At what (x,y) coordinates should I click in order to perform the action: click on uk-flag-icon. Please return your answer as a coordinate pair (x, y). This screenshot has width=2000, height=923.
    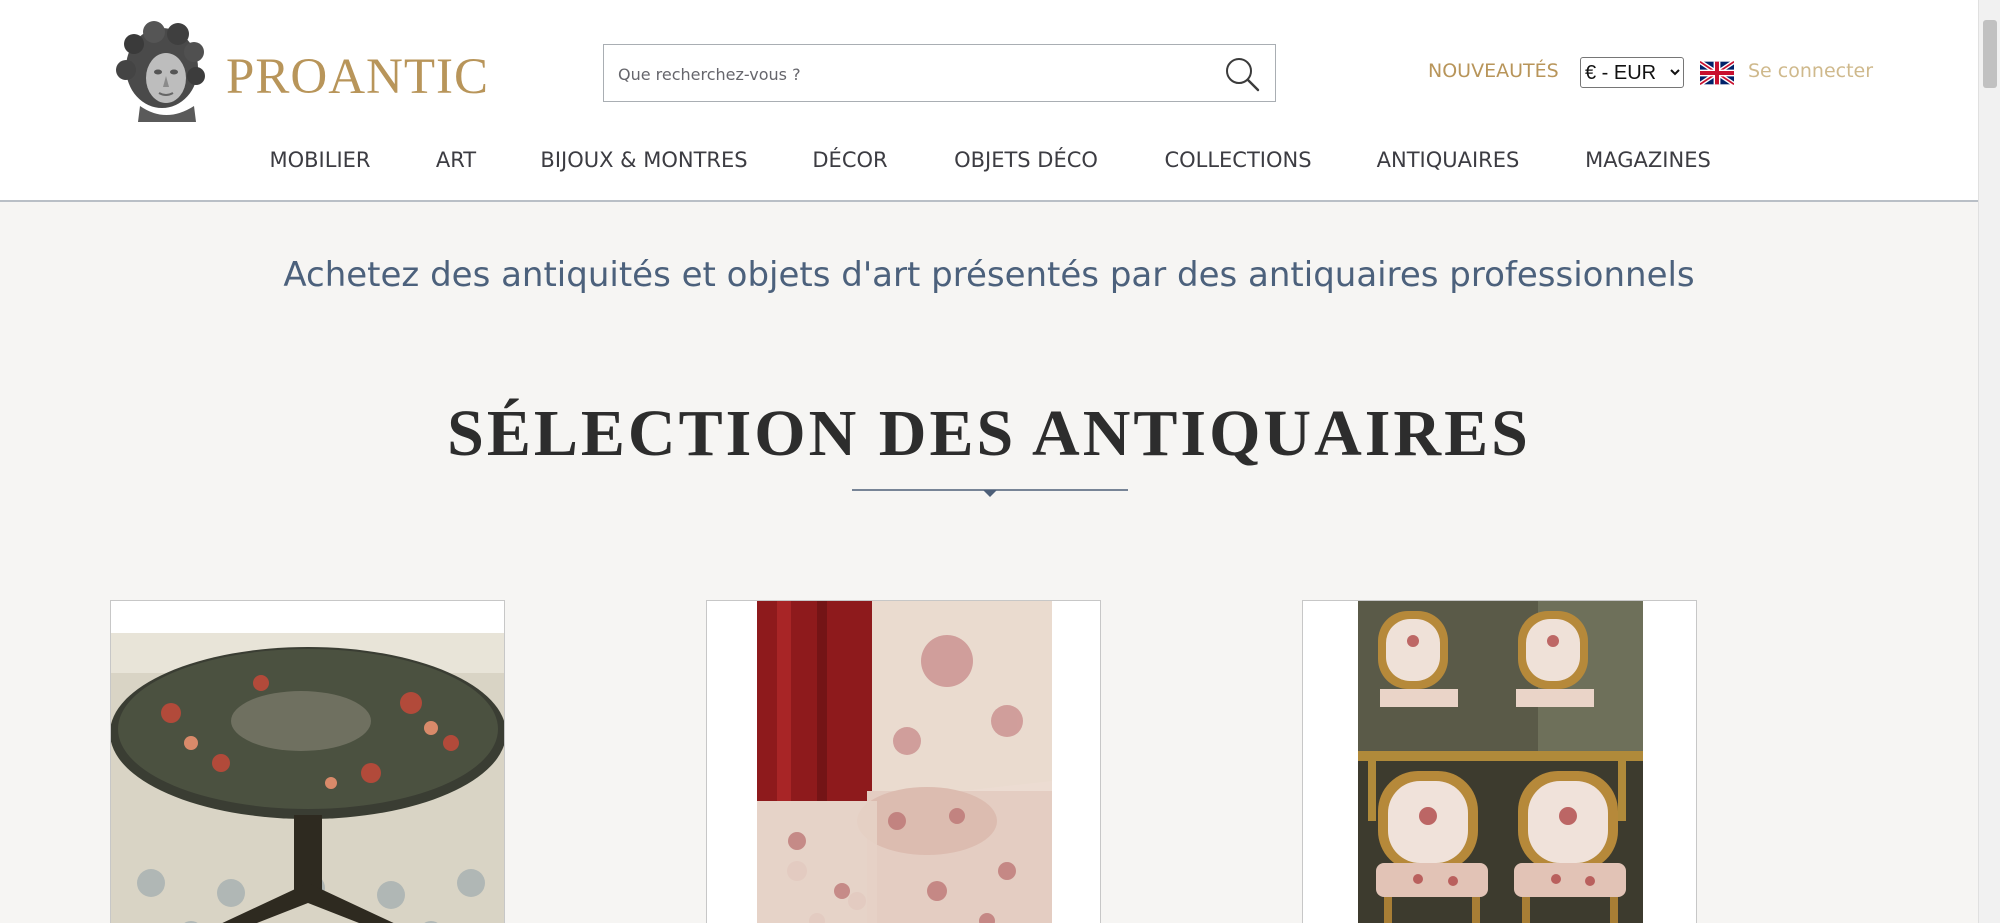
    Looking at the image, I should click on (1717, 73).